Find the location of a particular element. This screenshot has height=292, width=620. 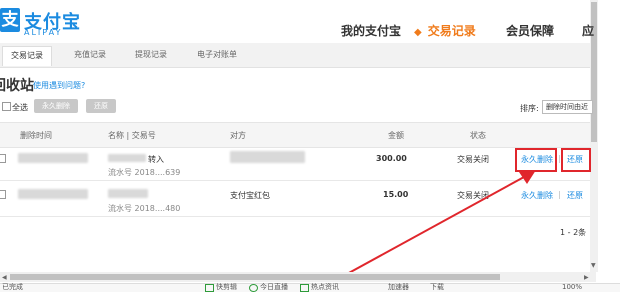

status-text: 已完成 is located at coordinates (12, 287).